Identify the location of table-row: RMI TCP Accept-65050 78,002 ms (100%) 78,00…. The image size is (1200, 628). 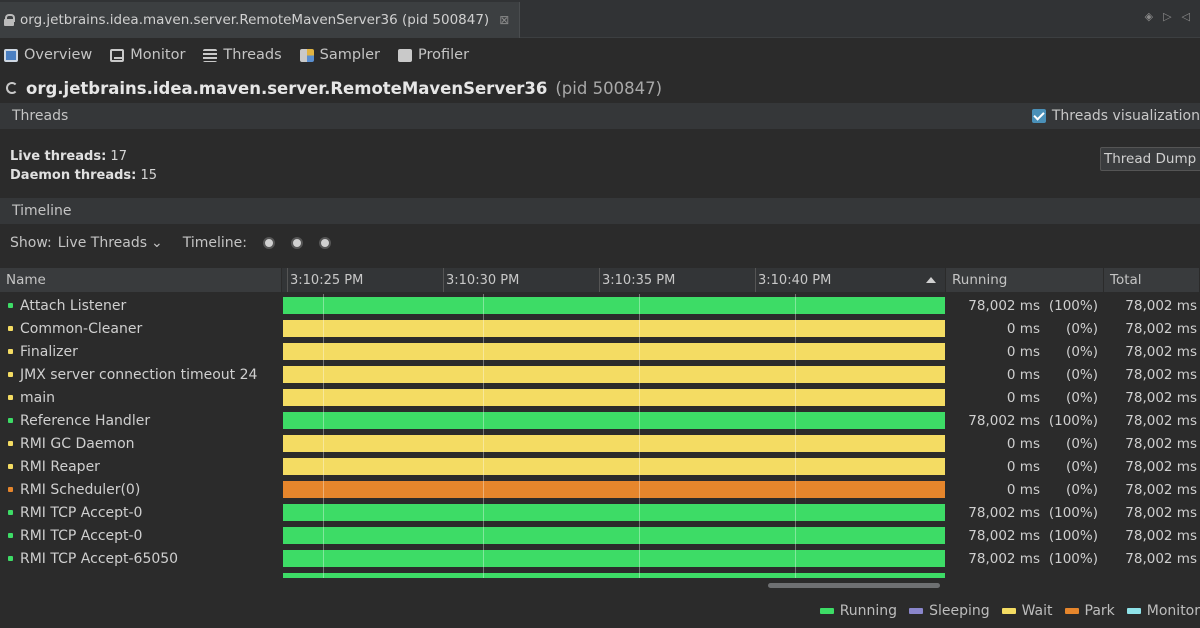
(600, 558).